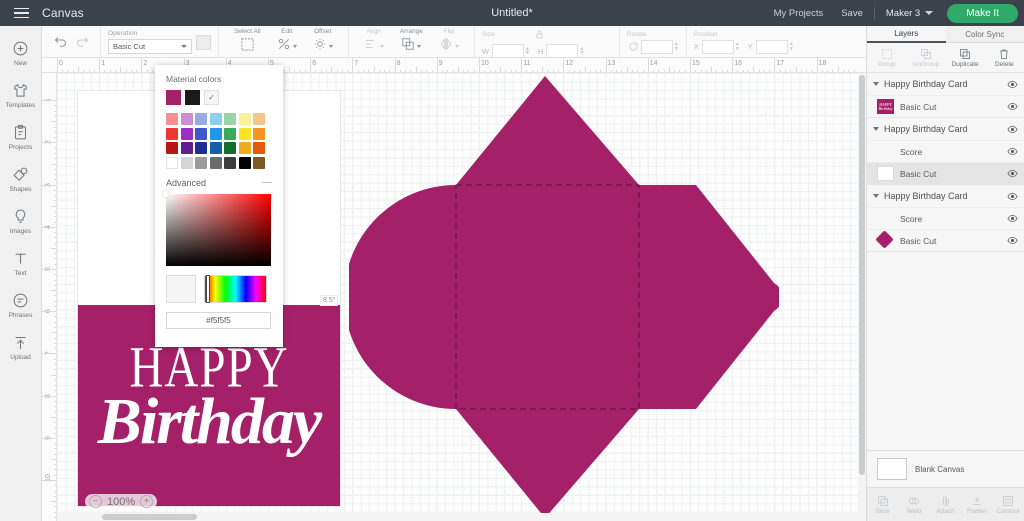  I want to click on align-button: Align, so click(374, 42).